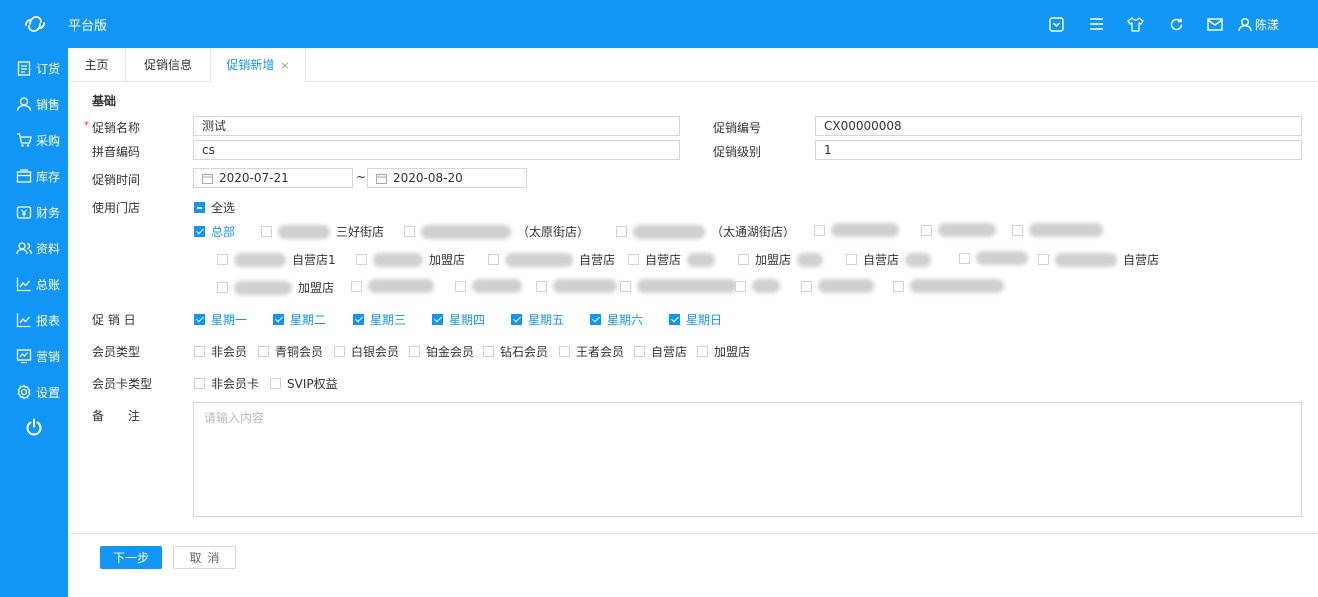 The height and width of the screenshot is (597, 1318). What do you see at coordinates (693, 65) in the screenshot?
I see `tab-bar: 主页 促销信息 促销新增 ×` at bounding box center [693, 65].